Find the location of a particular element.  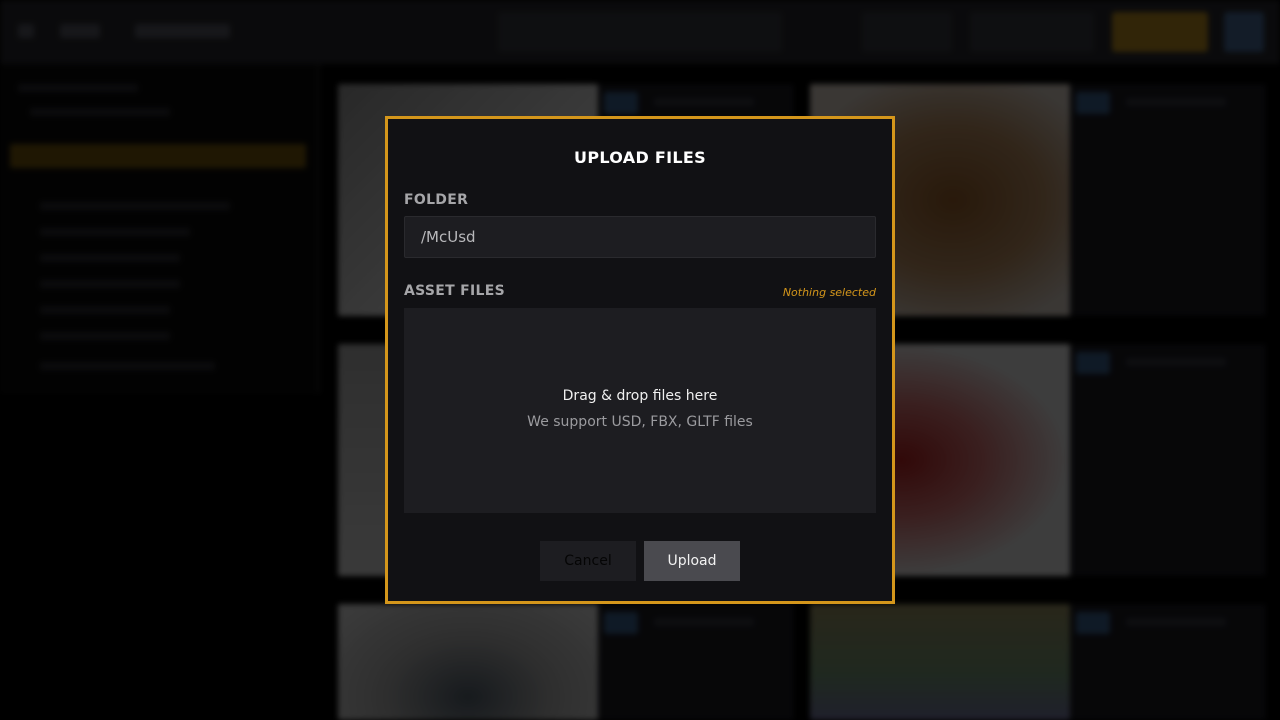

dialog-title: UPLOAD FILES is located at coordinates (640, 157).